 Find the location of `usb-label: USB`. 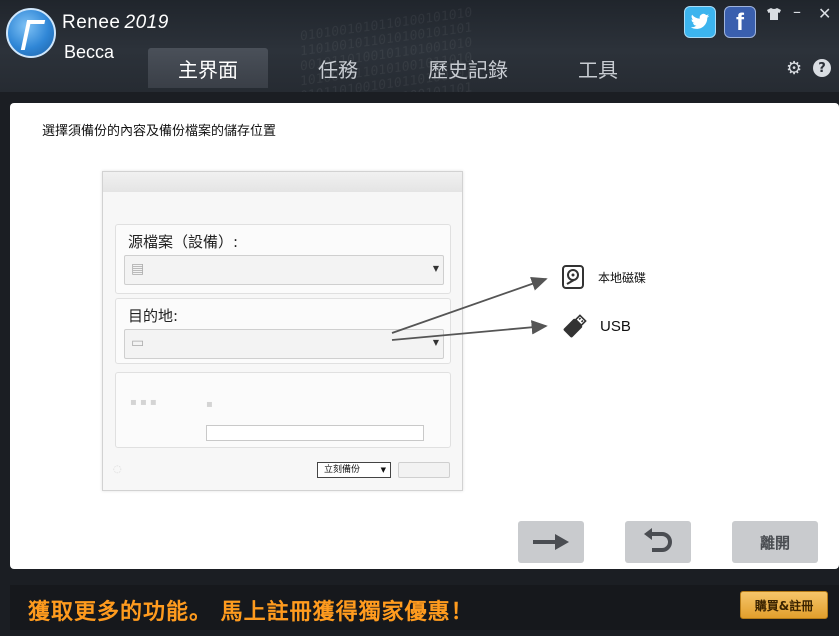

usb-label: USB is located at coordinates (615, 326).